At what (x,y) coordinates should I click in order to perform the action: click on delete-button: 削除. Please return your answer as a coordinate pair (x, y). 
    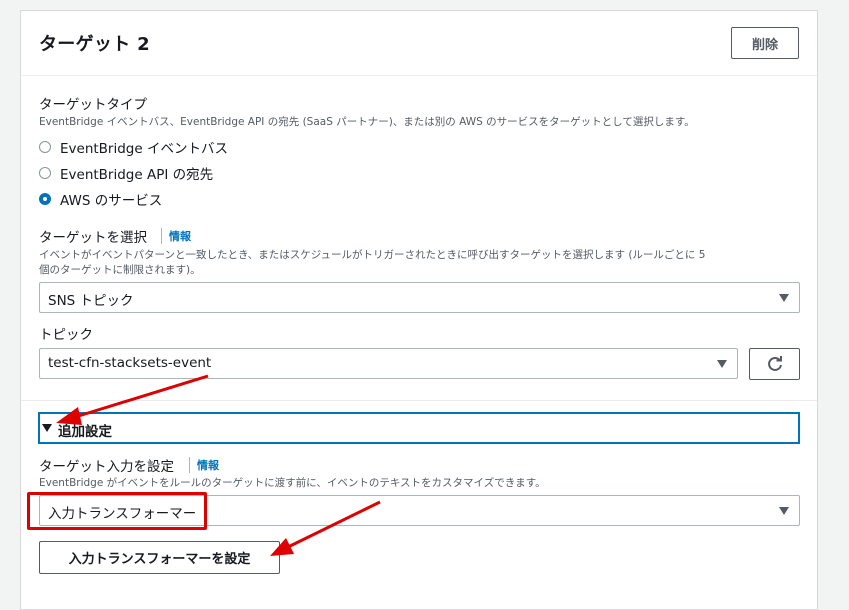
    Looking at the image, I should click on (765, 43).